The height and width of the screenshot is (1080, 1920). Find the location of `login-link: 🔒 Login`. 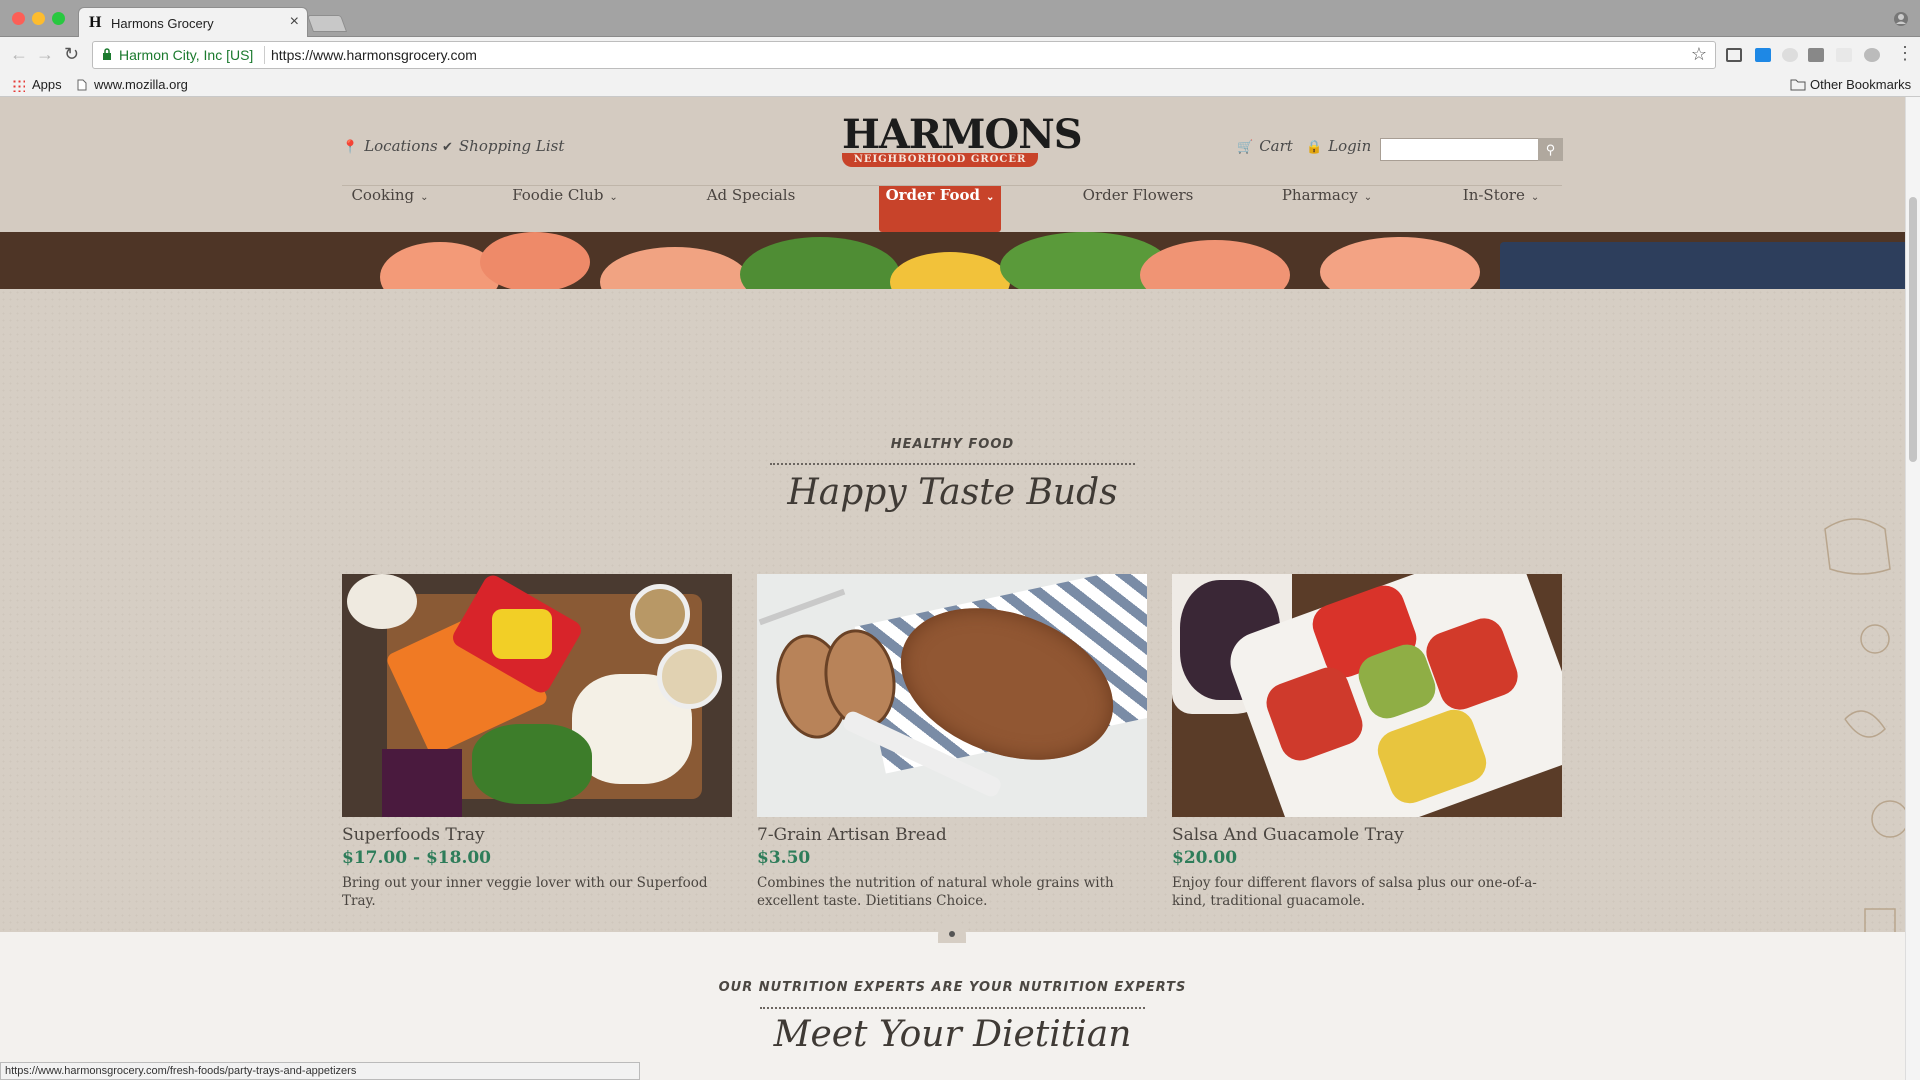

login-link: 🔒 Login is located at coordinates (1338, 146).